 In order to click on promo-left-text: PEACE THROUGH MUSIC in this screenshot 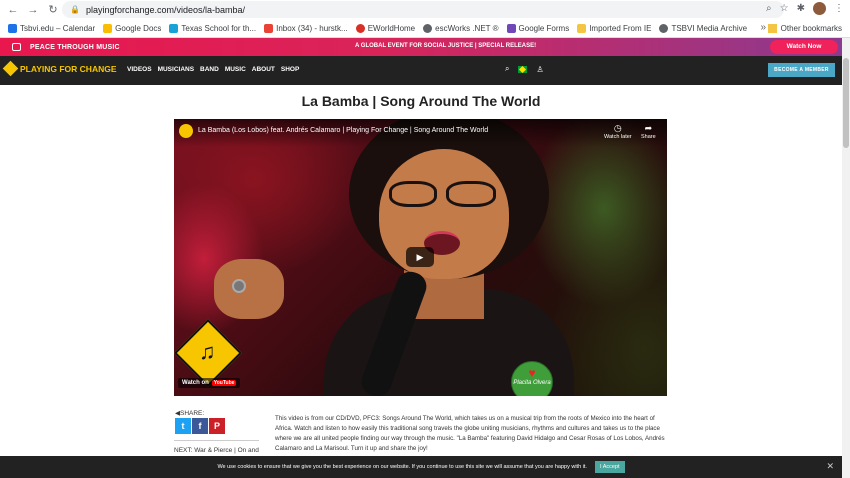, I will do `click(75, 47)`.